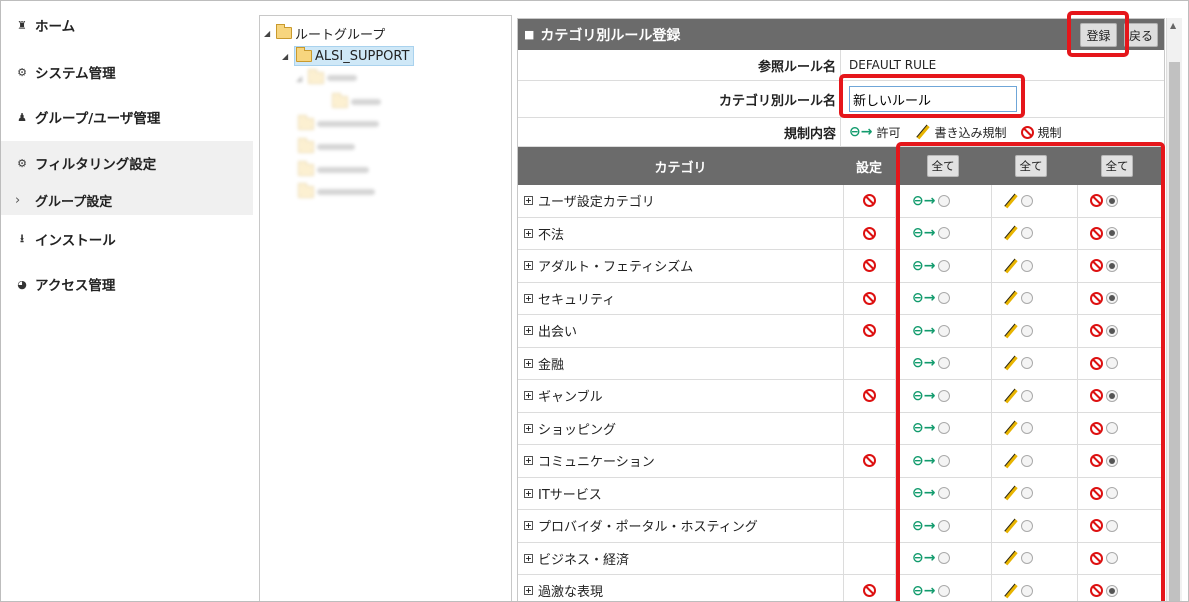 The image size is (1189, 602). I want to click on category-cell: + 過激な表現, so click(681, 588).